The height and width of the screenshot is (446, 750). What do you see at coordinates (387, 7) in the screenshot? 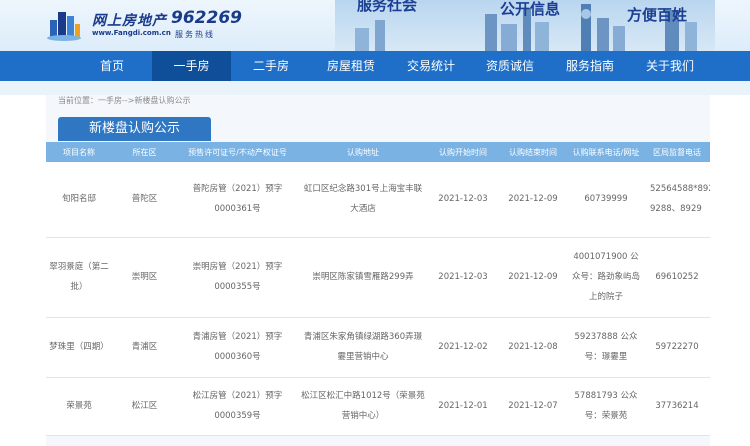
I see `slogan-serve-society: 服务社会` at bounding box center [387, 7].